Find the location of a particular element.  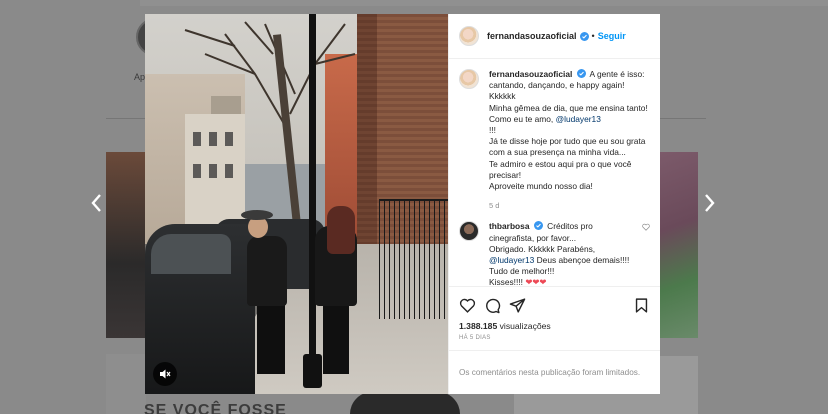

caption-text: Aproveite mundo nosso dia! is located at coordinates (541, 186).